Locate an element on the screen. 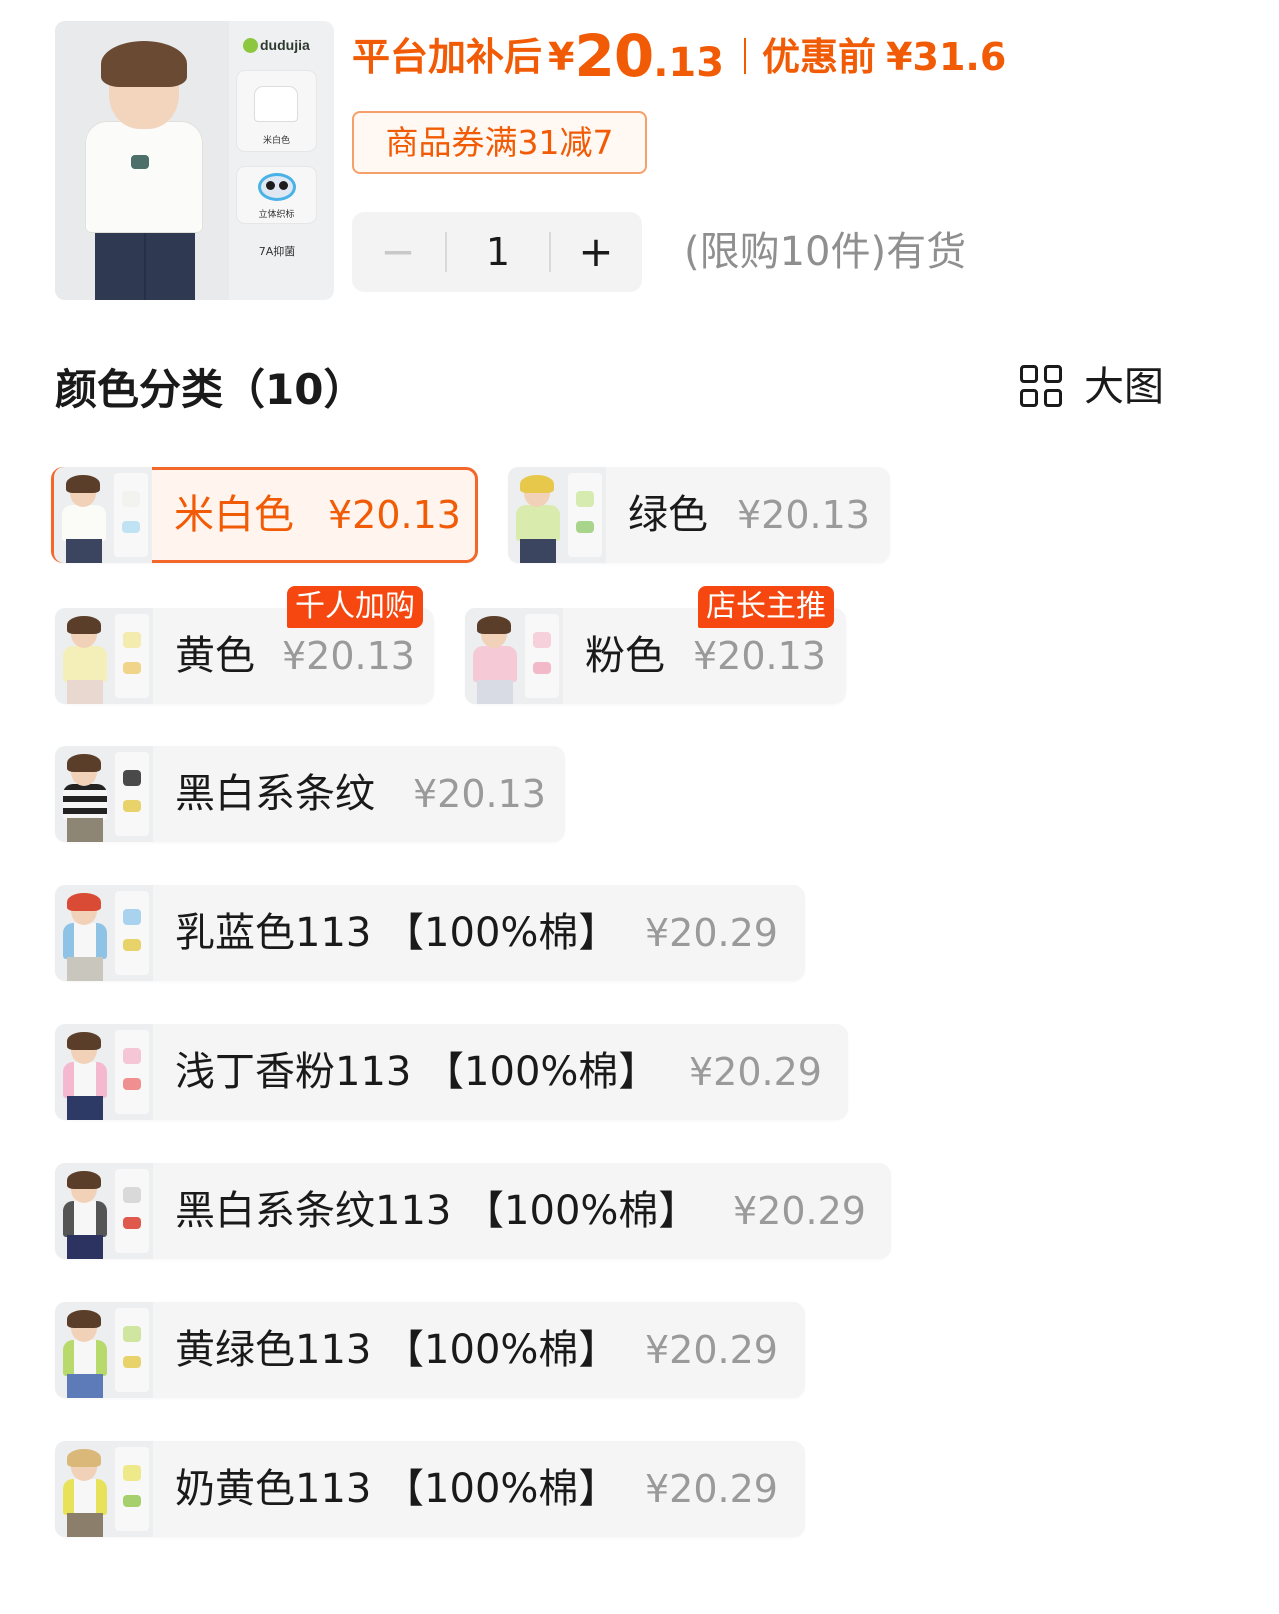 The height and width of the screenshot is (1614, 1279). price-integer: 20 is located at coordinates (614, 56).